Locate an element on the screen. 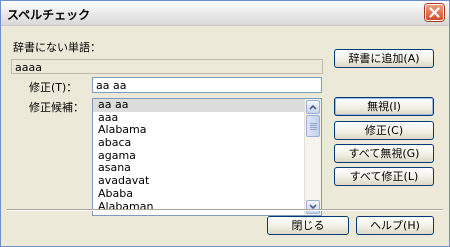  scroll-up-button is located at coordinates (313, 107).